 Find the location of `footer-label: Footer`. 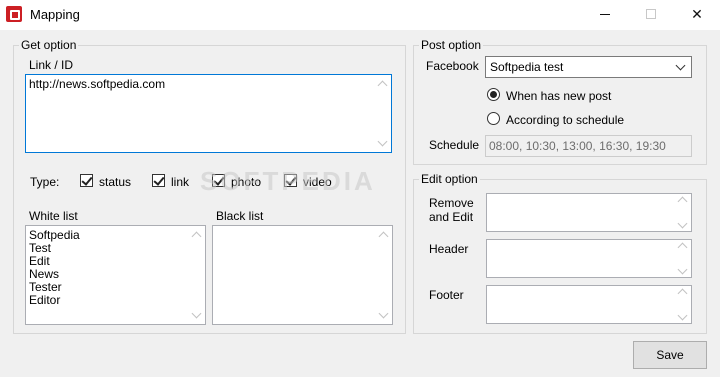

footer-label: Footer is located at coordinates (446, 295).